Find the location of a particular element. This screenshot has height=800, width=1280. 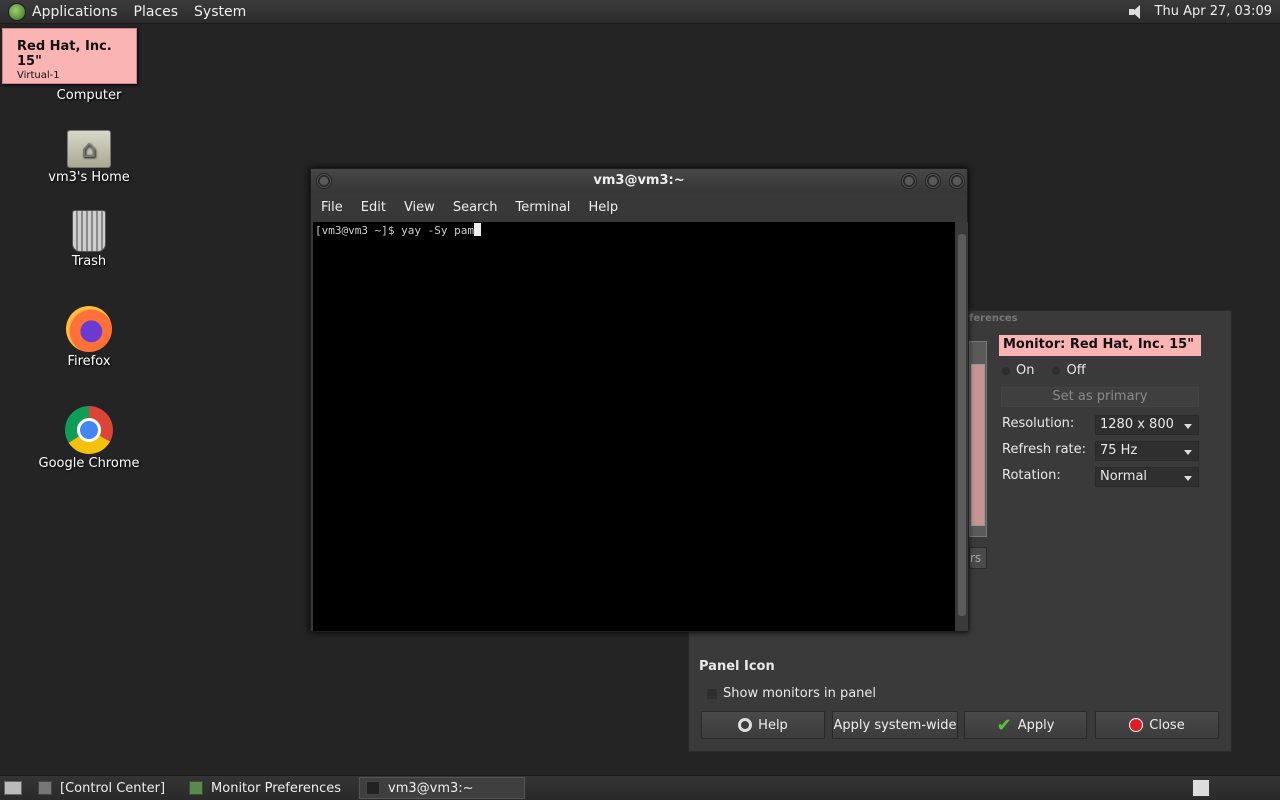

menu-places: Places is located at coordinates (156, 12).